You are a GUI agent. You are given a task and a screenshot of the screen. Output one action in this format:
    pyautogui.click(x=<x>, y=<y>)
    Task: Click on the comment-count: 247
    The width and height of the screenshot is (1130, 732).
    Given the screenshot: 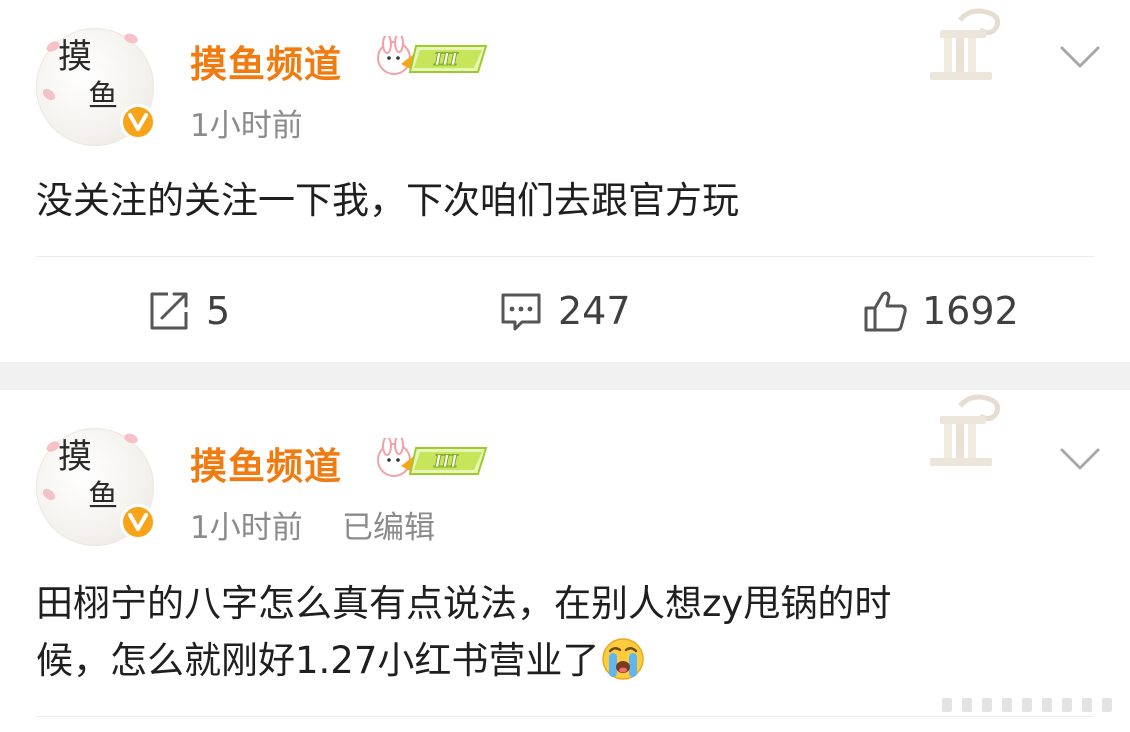 What is the action you would take?
    pyautogui.click(x=594, y=311)
    